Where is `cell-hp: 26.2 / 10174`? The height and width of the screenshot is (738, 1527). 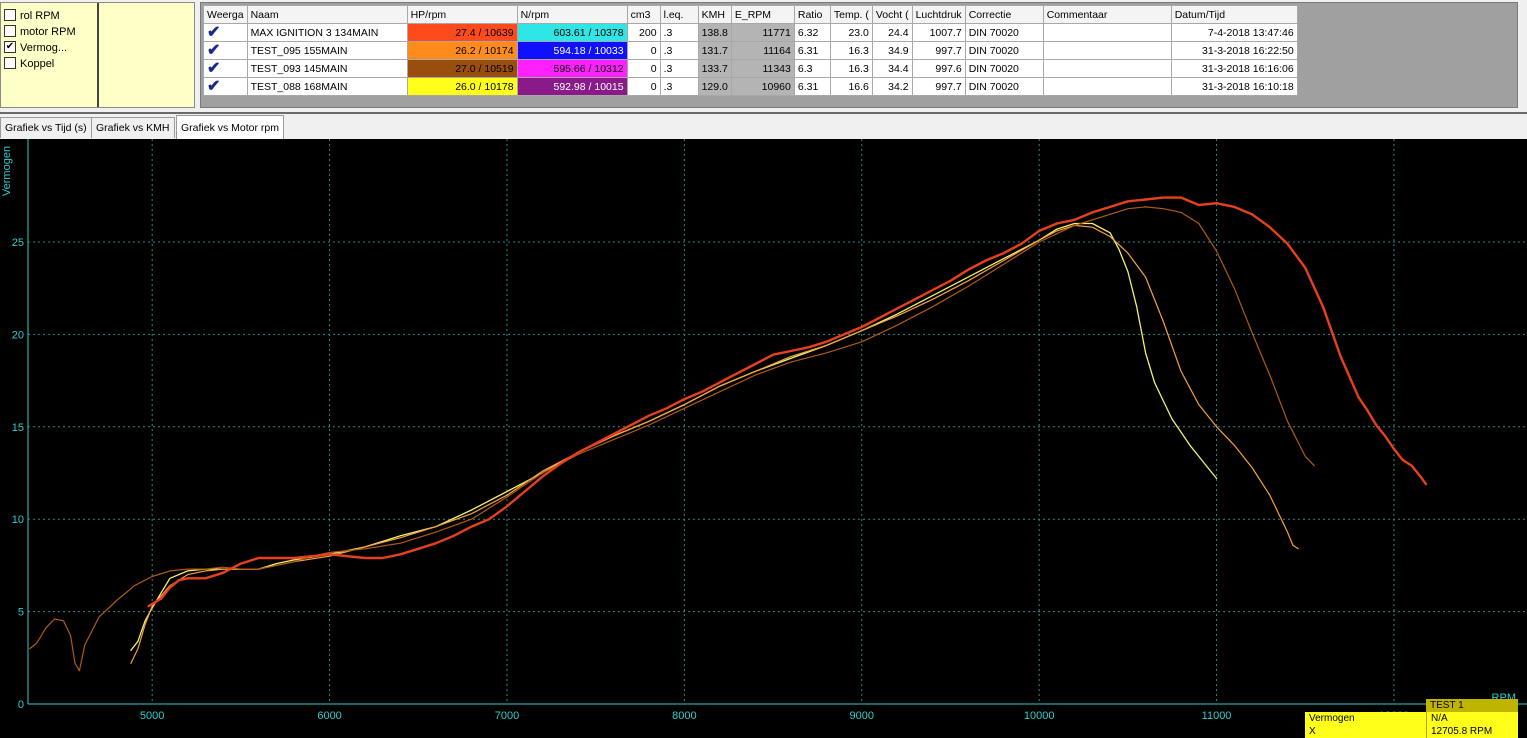 cell-hp: 26.2 / 10174 is located at coordinates (462, 50).